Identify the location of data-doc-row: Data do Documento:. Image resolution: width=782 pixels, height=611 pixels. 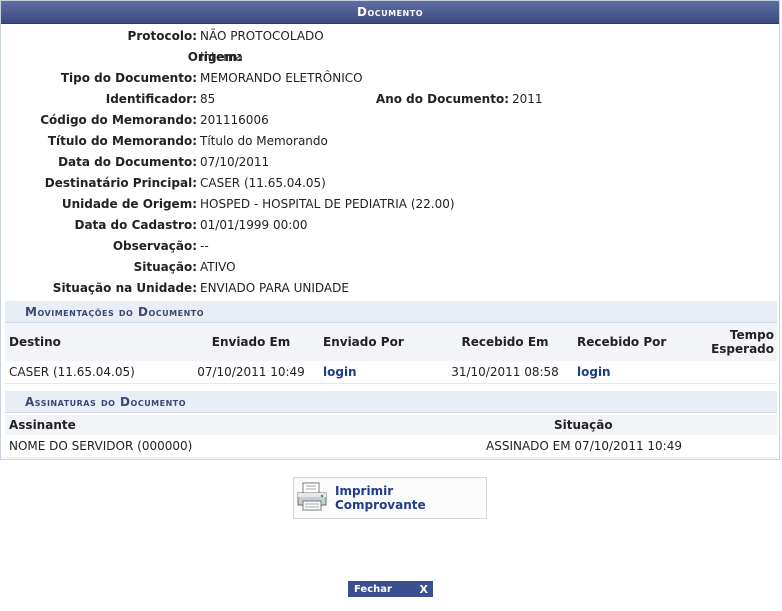
(99, 162).